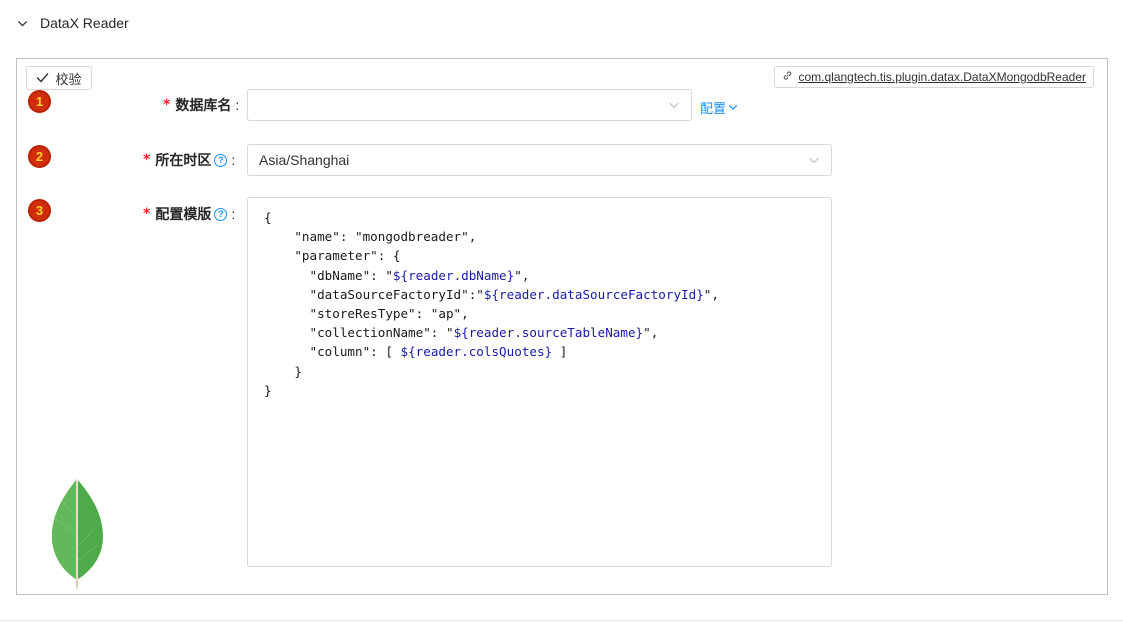 The image size is (1123, 622). Describe the element at coordinates (539, 160) in the screenshot. I see `timezone-select: Asia/Shanghai` at that location.